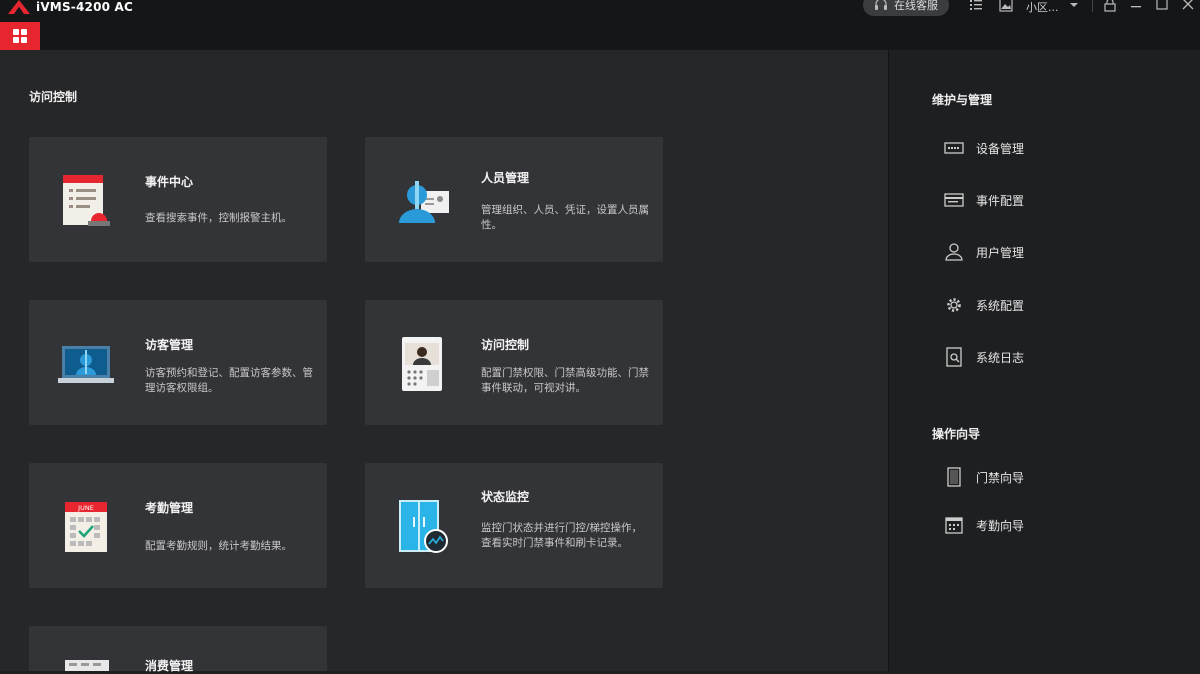 Image resolution: width=1200 pixels, height=674 pixels. I want to click on minimize-icon, so click(1136, 6).